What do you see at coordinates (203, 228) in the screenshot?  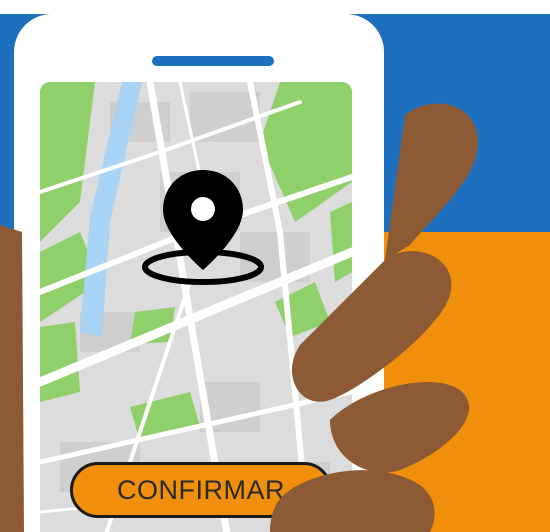 I see `location-pin-icon` at bounding box center [203, 228].